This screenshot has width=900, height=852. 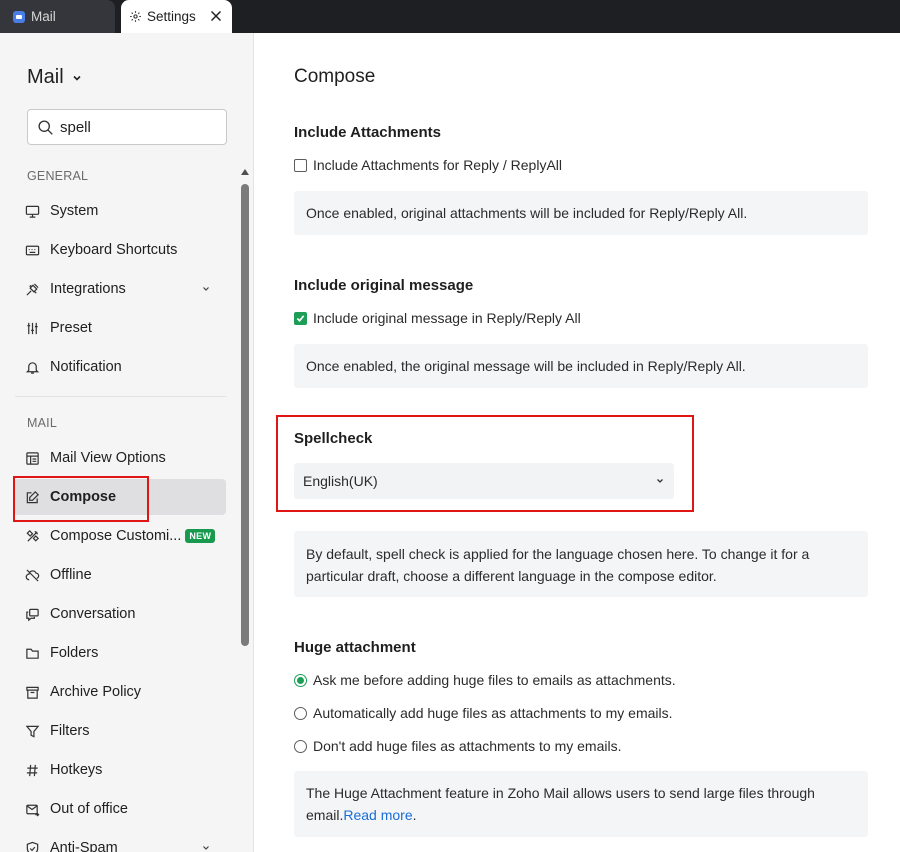 I want to click on tab-strip: Mail Settings, so click(x=450, y=16).